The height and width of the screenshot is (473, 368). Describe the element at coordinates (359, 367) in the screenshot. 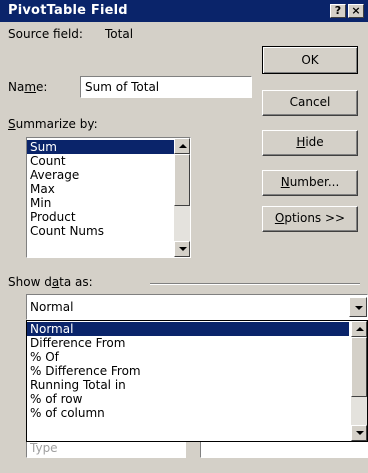

I see `dropdown-scroll-thumb` at that location.